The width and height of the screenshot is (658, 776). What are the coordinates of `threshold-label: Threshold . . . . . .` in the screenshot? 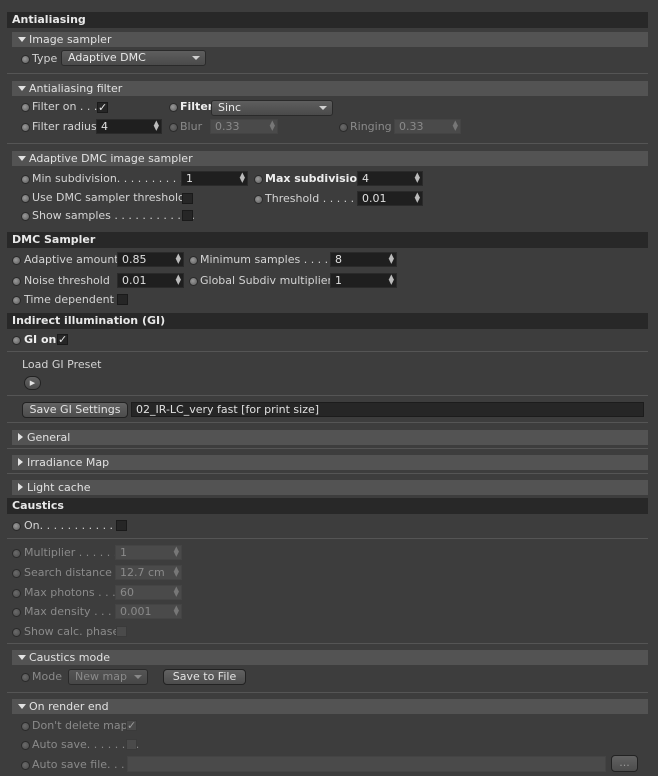 It's located at (313, 198).